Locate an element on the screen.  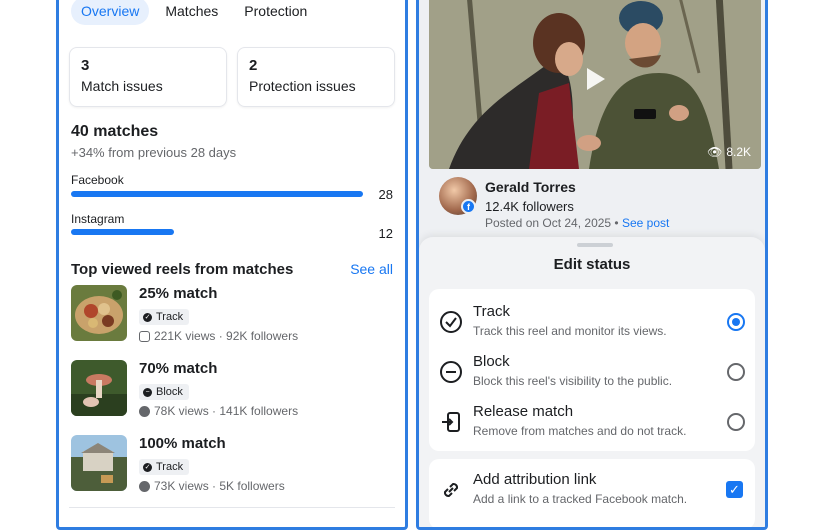
reel-stats-text: 73K views · 5K followers is located at coordinates (219, 486).